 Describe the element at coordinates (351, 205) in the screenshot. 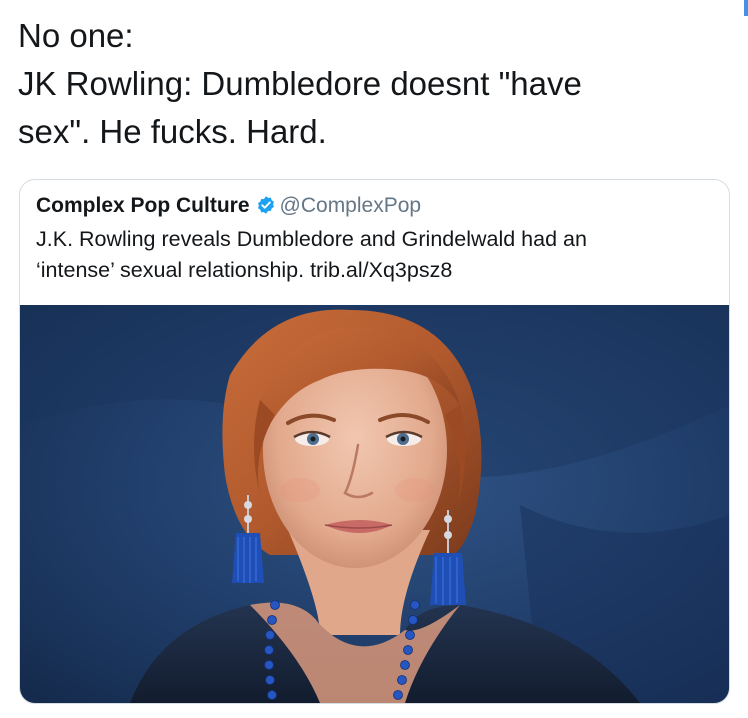

I see `author-handle: @ComplexPop` at that location.